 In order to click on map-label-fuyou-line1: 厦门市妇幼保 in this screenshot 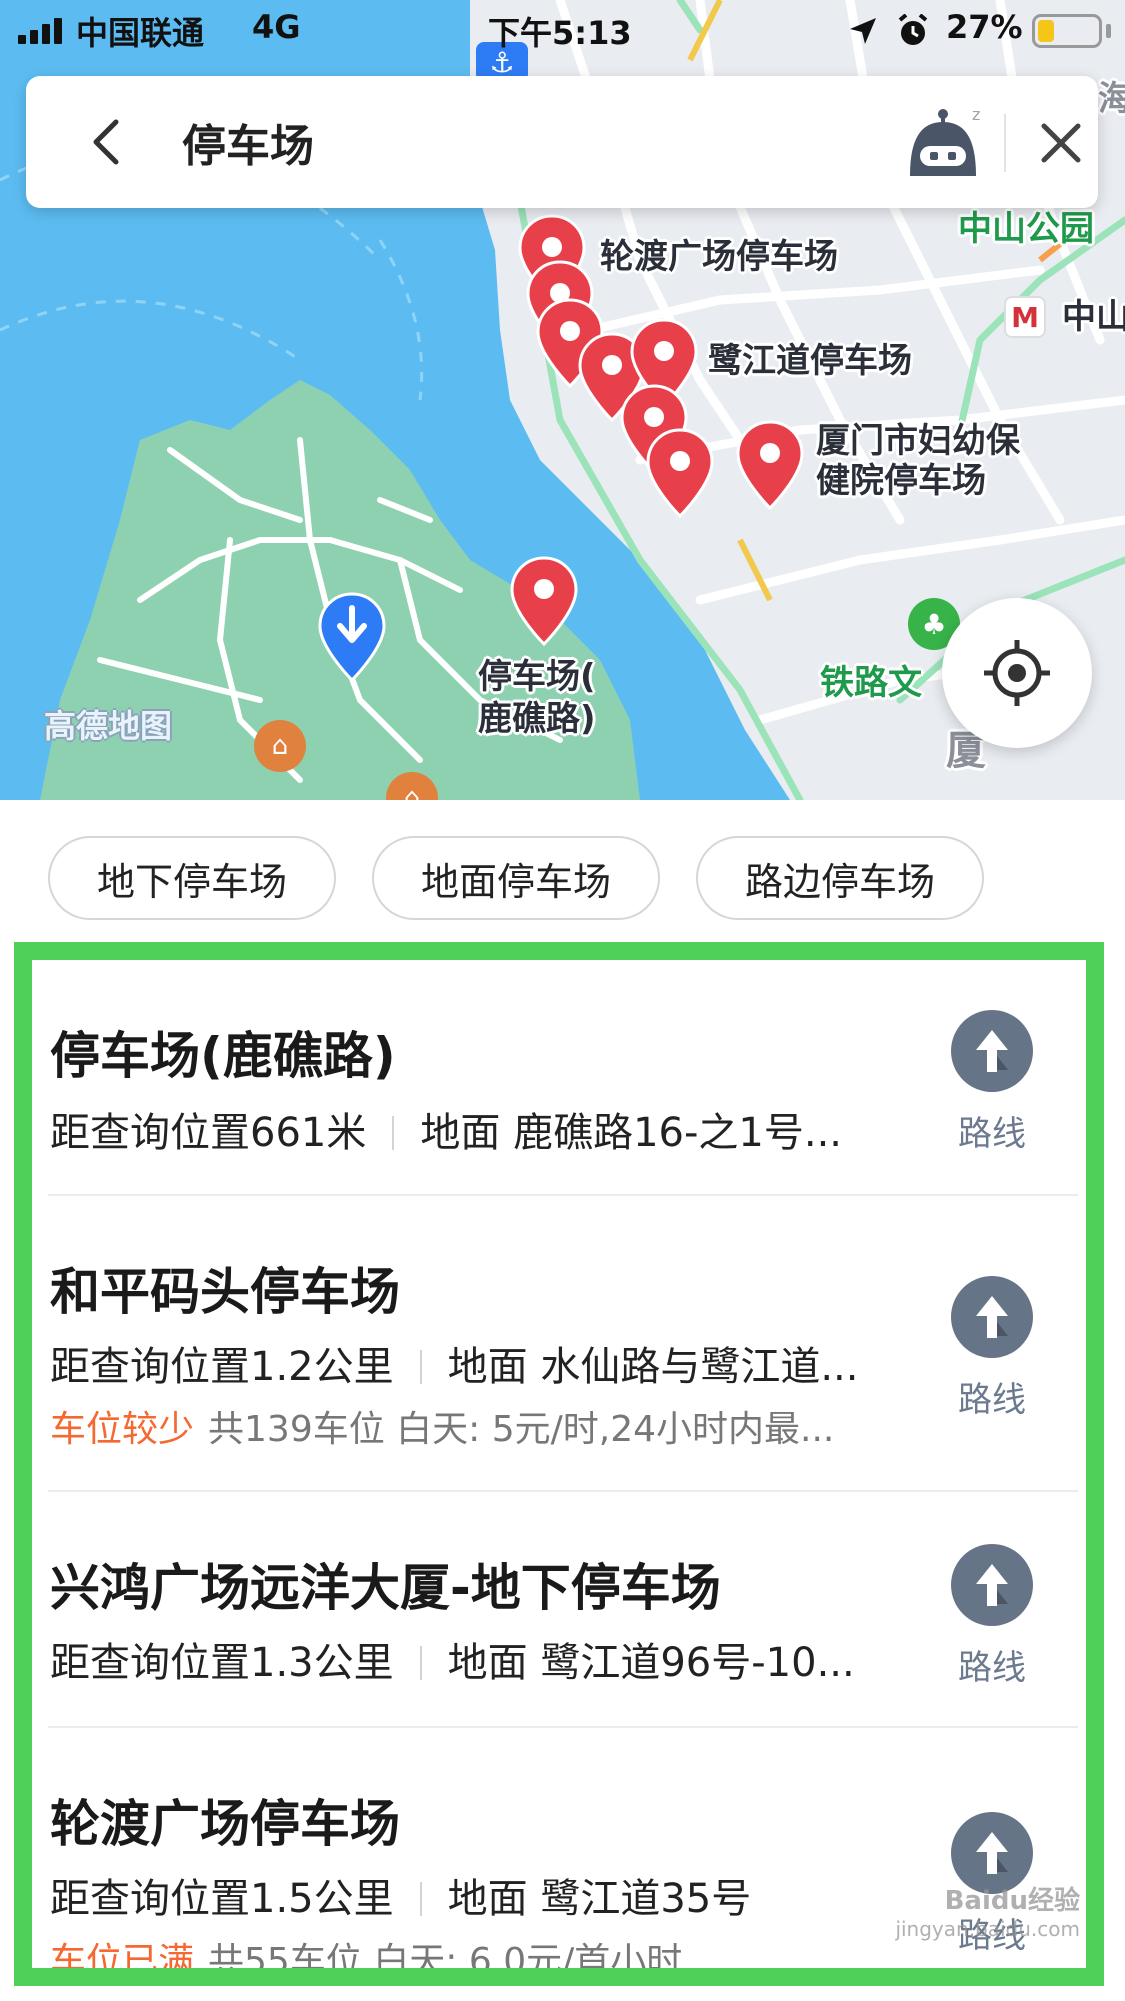, I will do `click(918, 441)`.